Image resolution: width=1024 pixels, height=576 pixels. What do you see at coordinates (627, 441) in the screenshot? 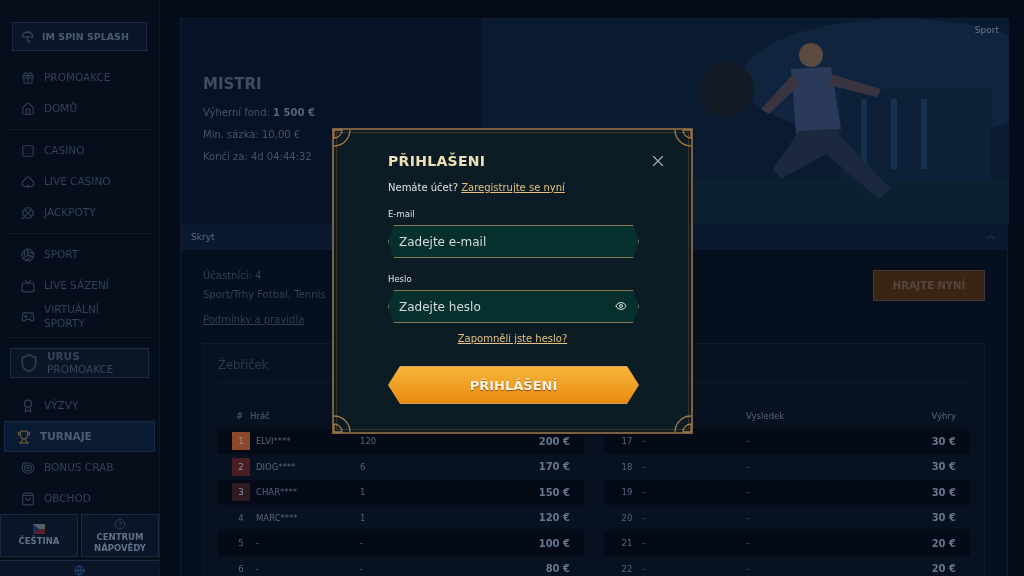
I see `table-cell-text: 17` at bounding box center [627, 441].